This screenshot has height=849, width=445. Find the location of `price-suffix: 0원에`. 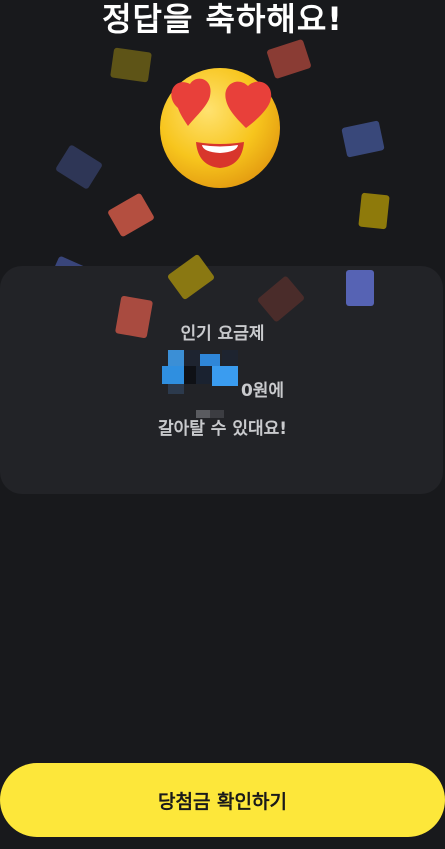

price-suffix: 0원에 is located at coordinates (262, 391).